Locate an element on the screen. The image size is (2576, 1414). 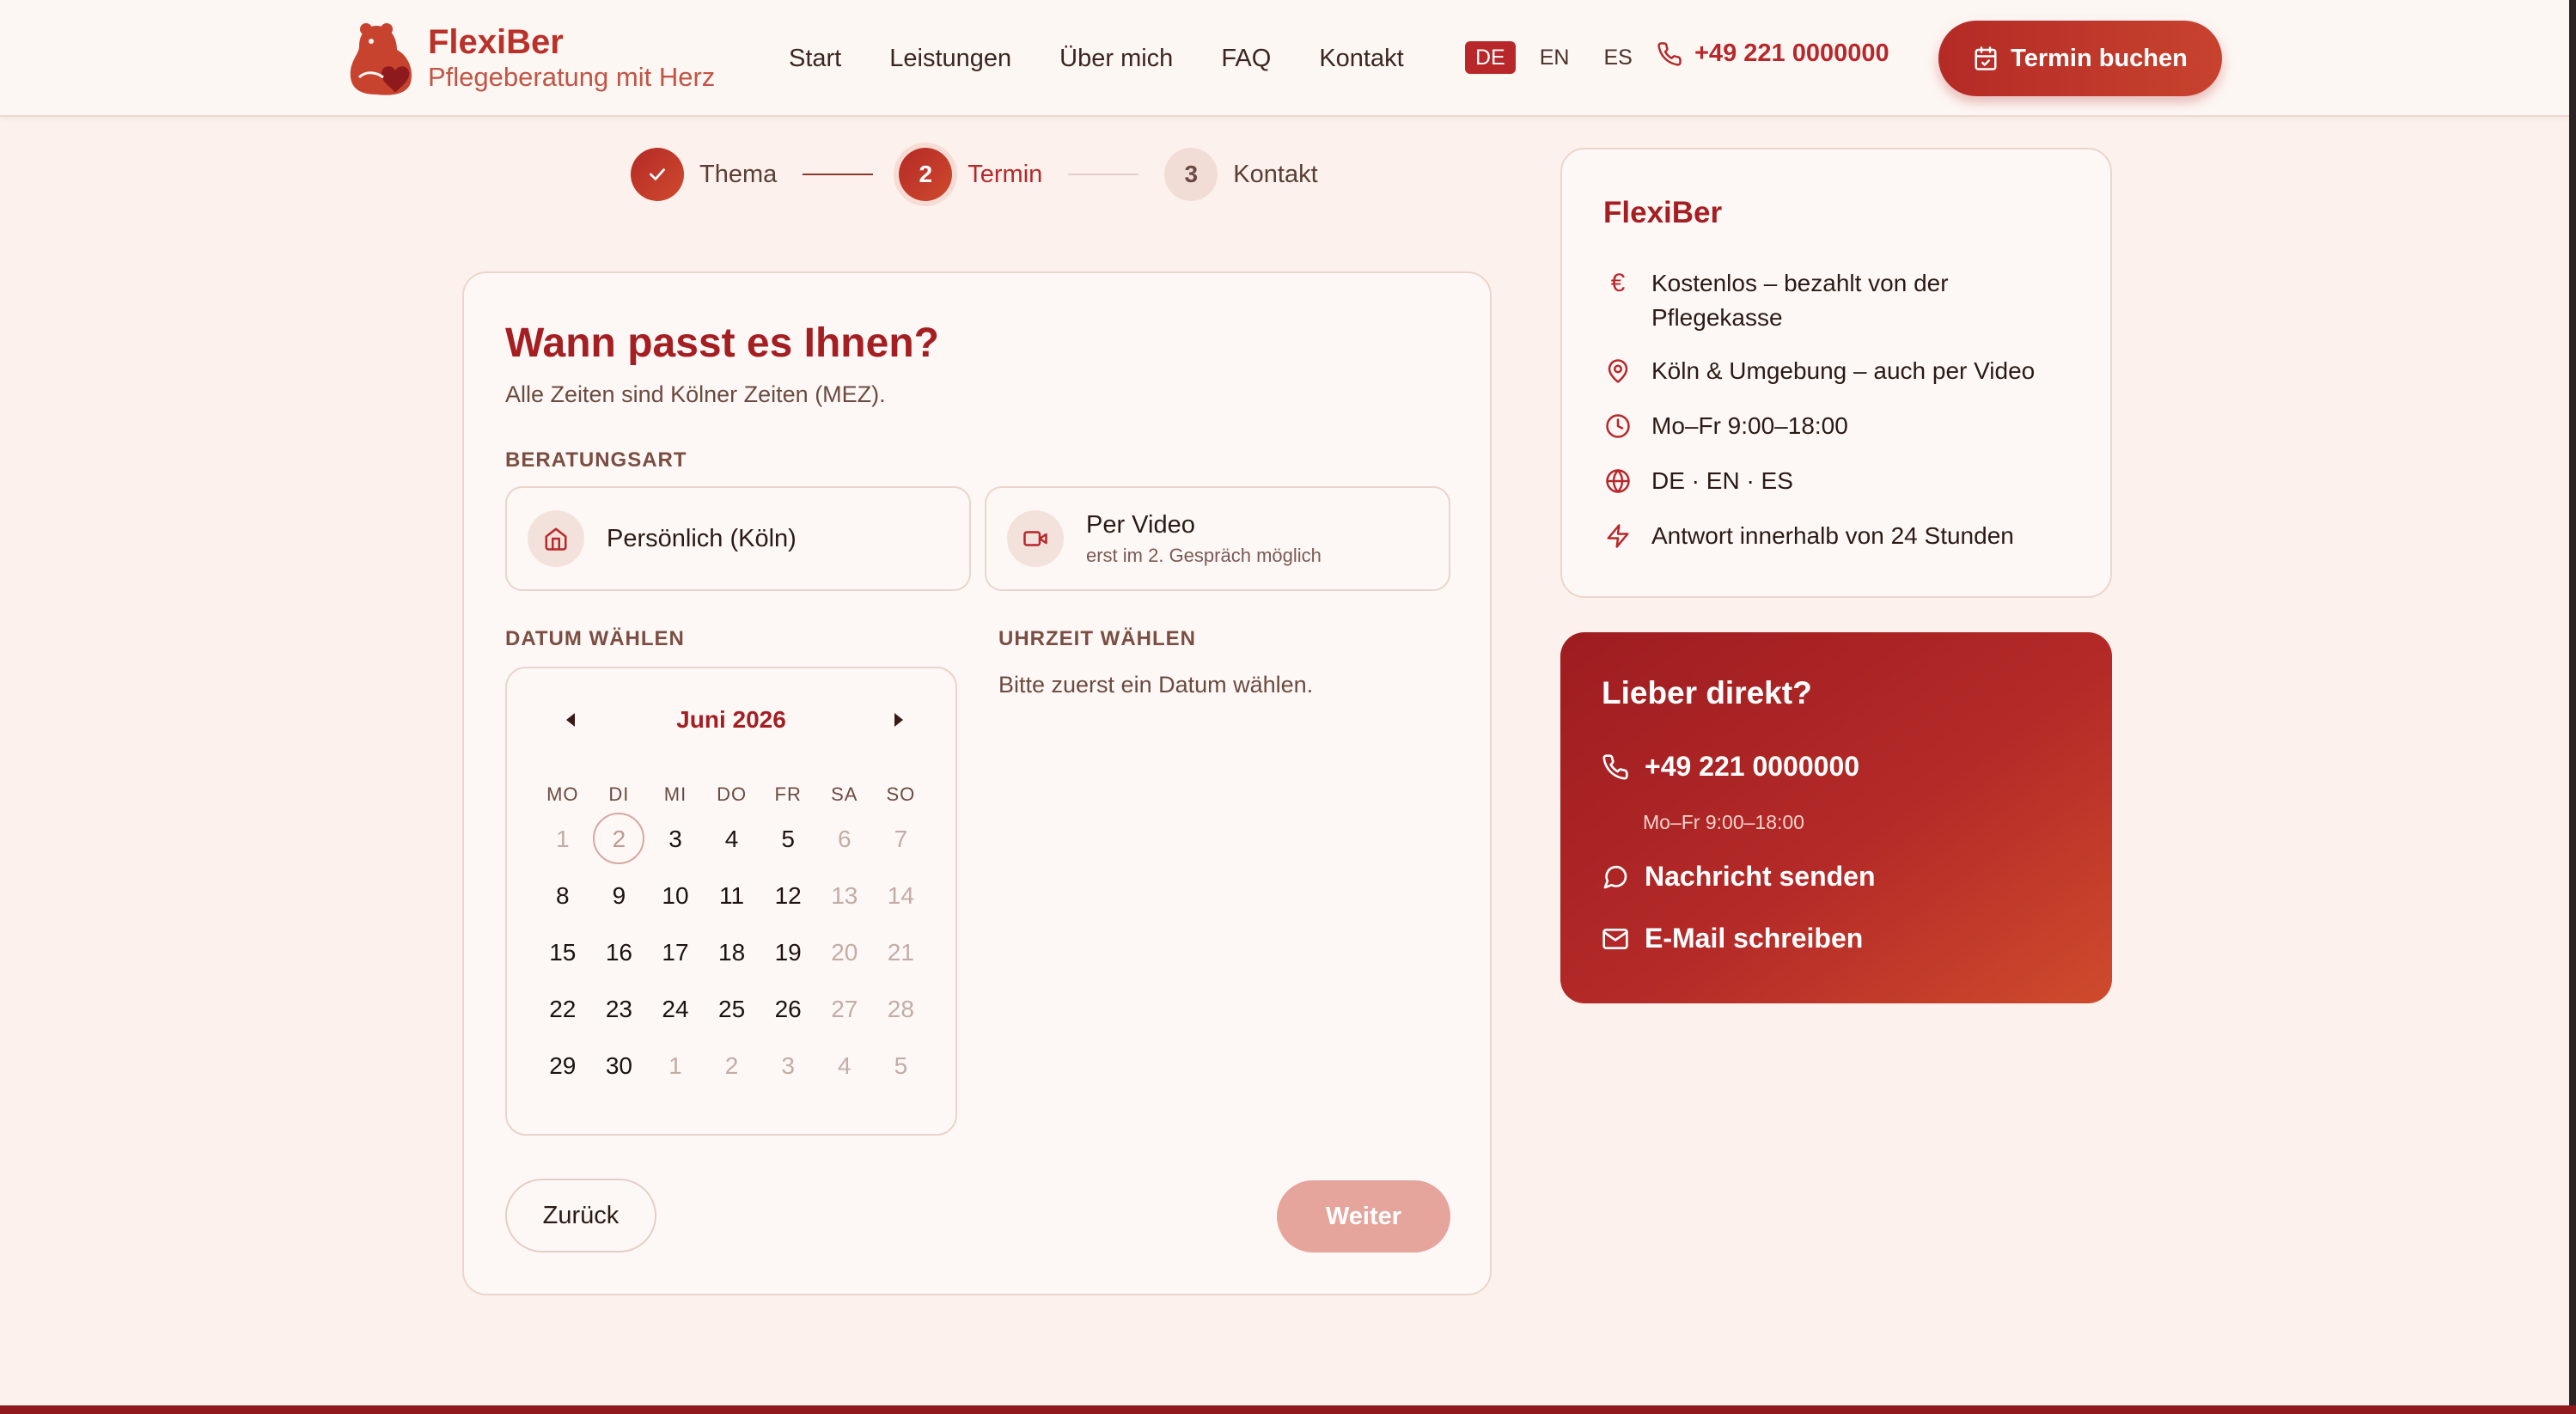
calendar-day-number: 3 is located at coordinates (675, 839).